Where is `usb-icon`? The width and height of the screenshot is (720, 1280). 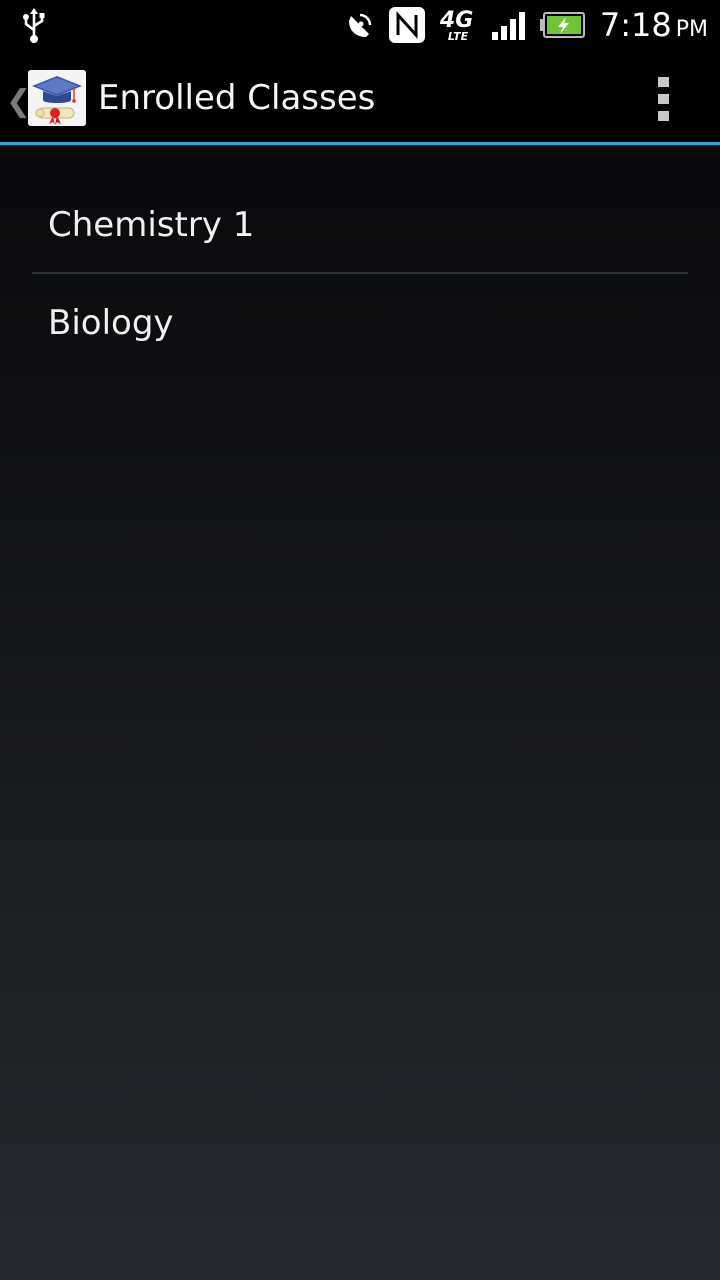
usb-icon is located at coordinates (34, 25).